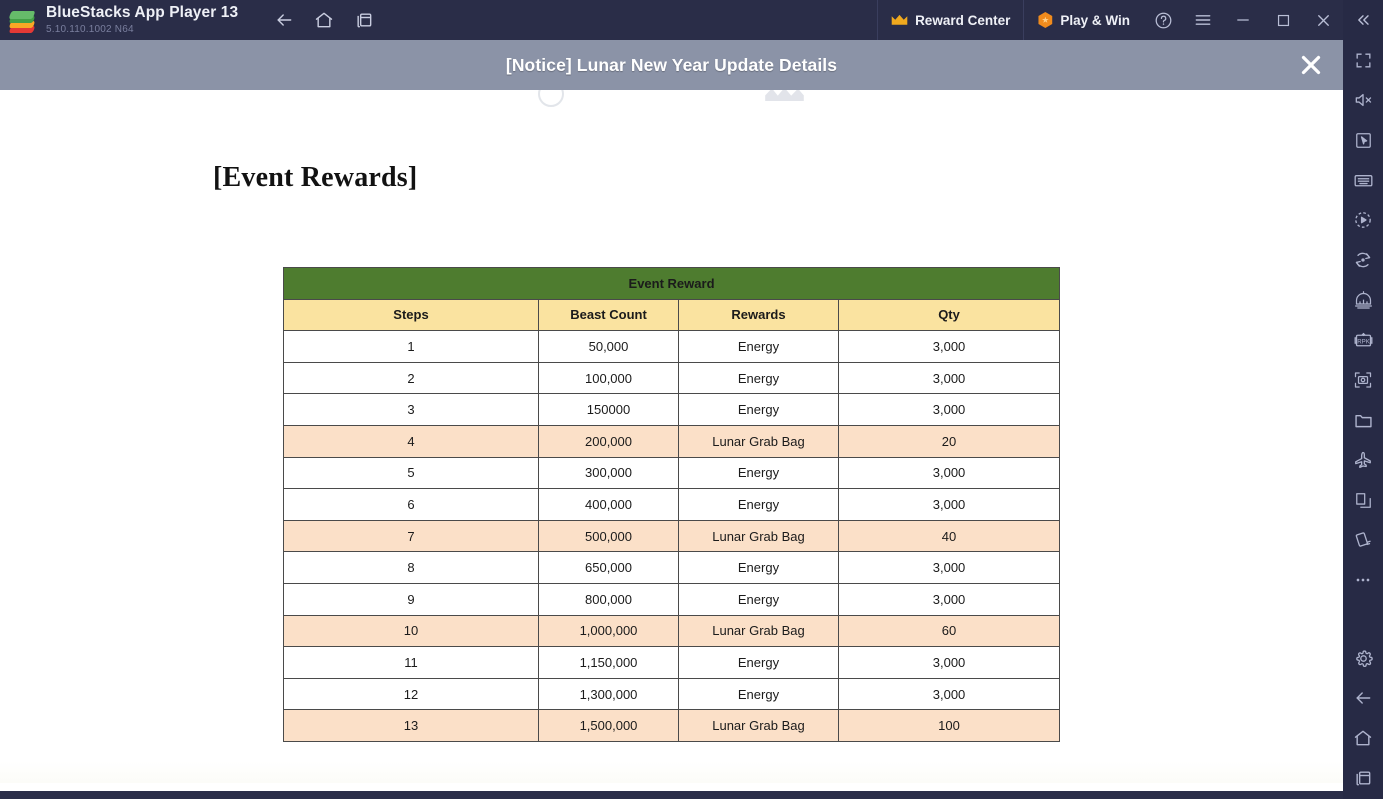 This screenshot has height=799, width=1383. I want to click on reward-center-button: Reward Center, so click(950, 20).